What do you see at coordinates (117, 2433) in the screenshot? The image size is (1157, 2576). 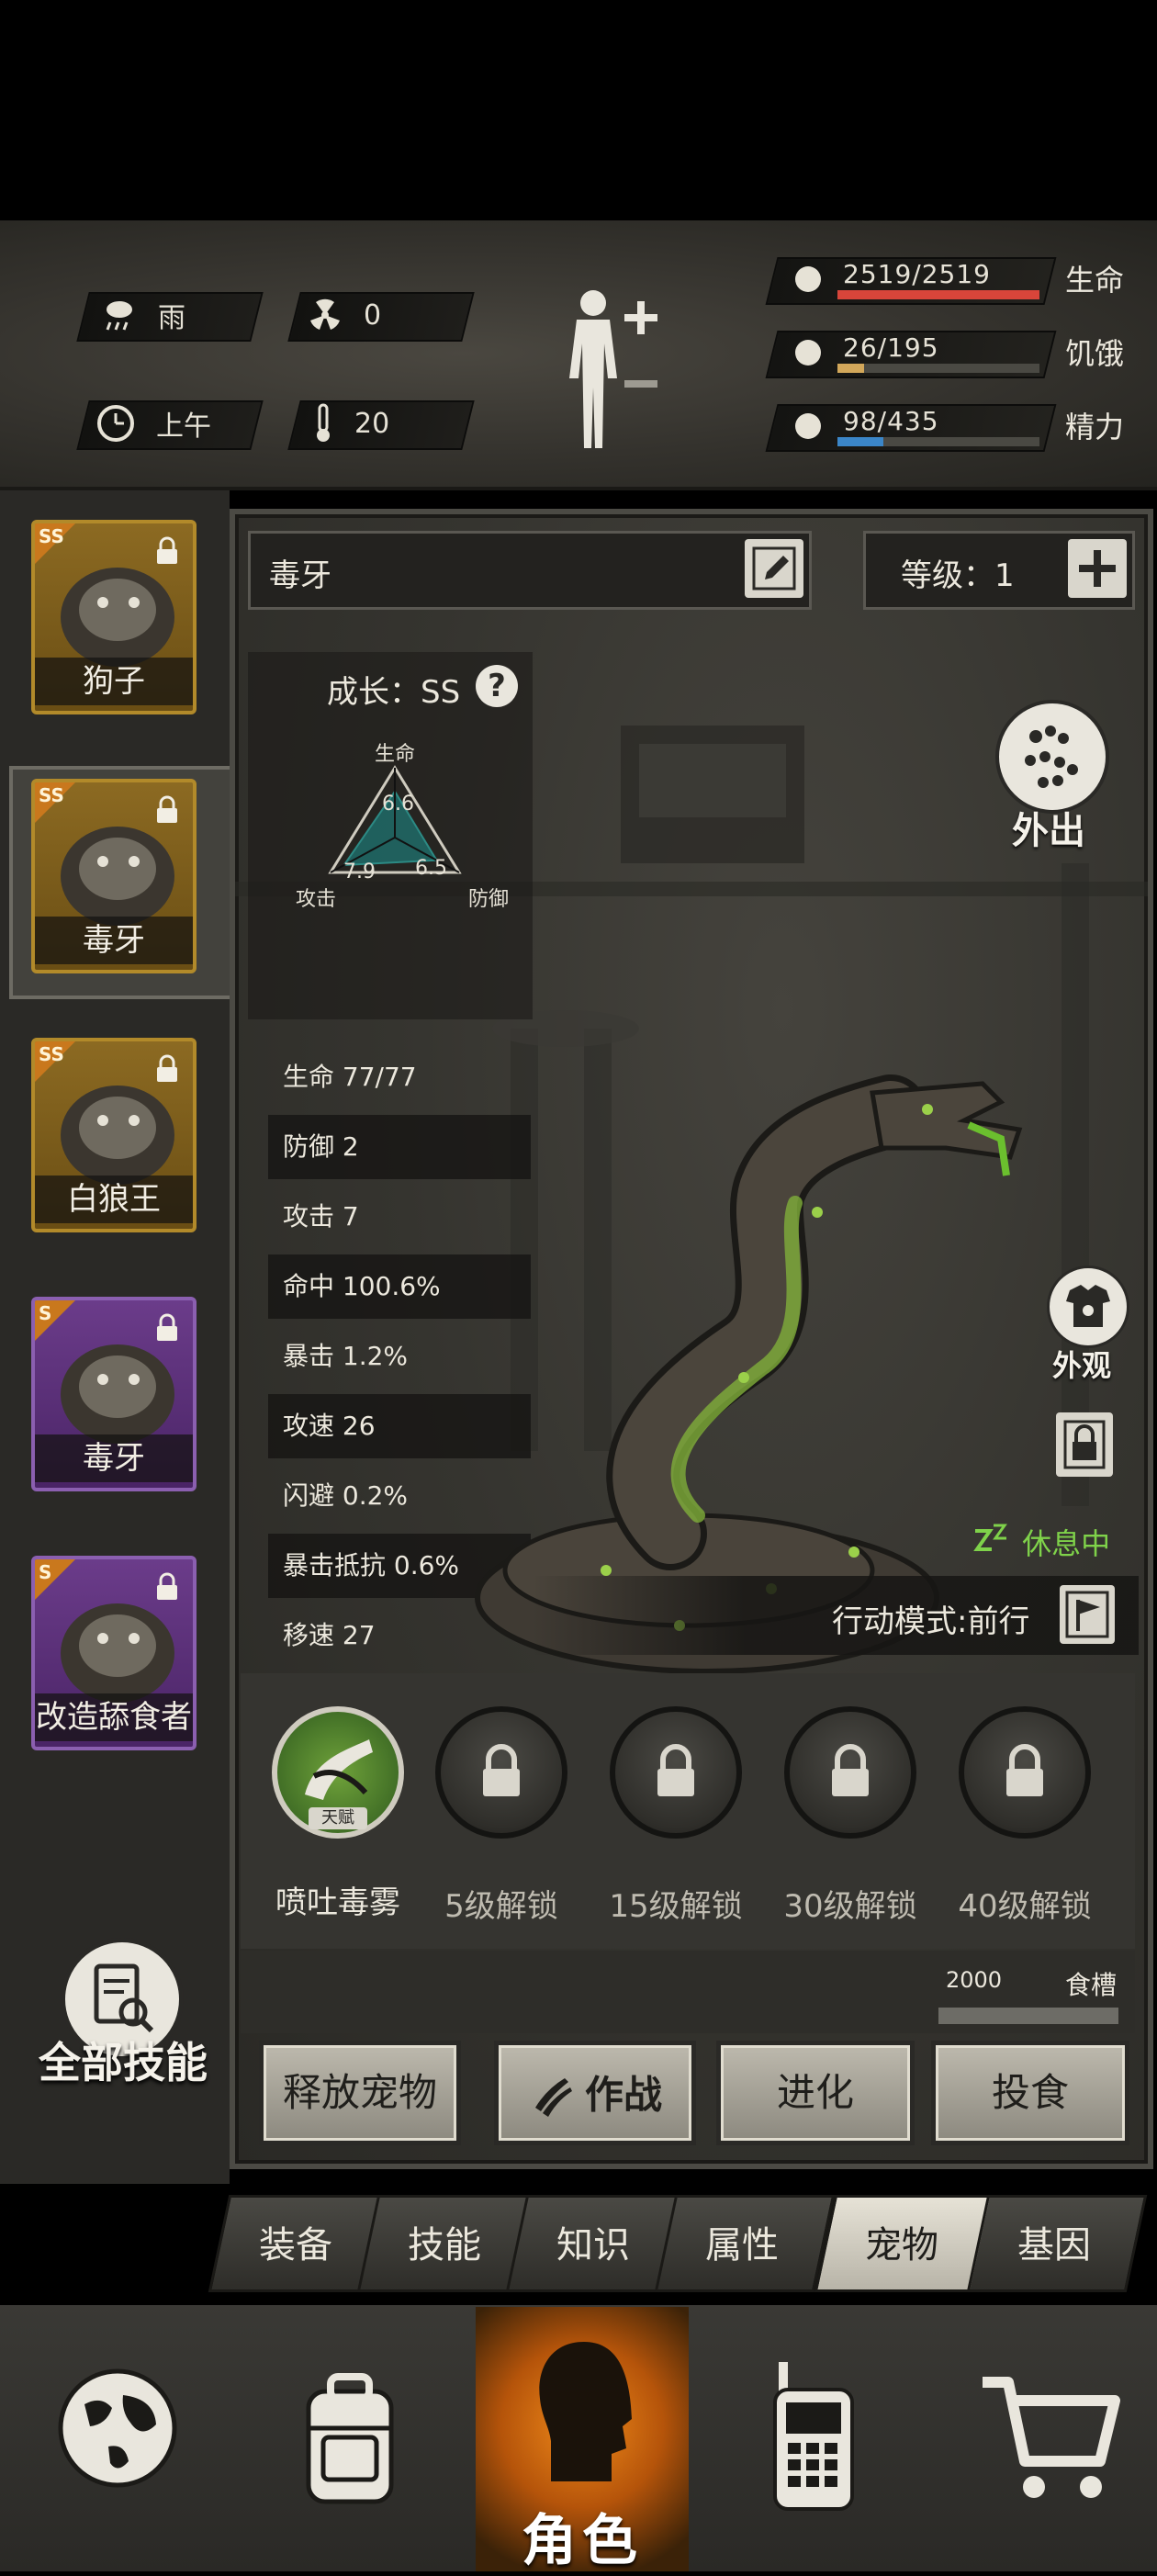 I see `nav-map-button` at bounding box center [117, 2433].